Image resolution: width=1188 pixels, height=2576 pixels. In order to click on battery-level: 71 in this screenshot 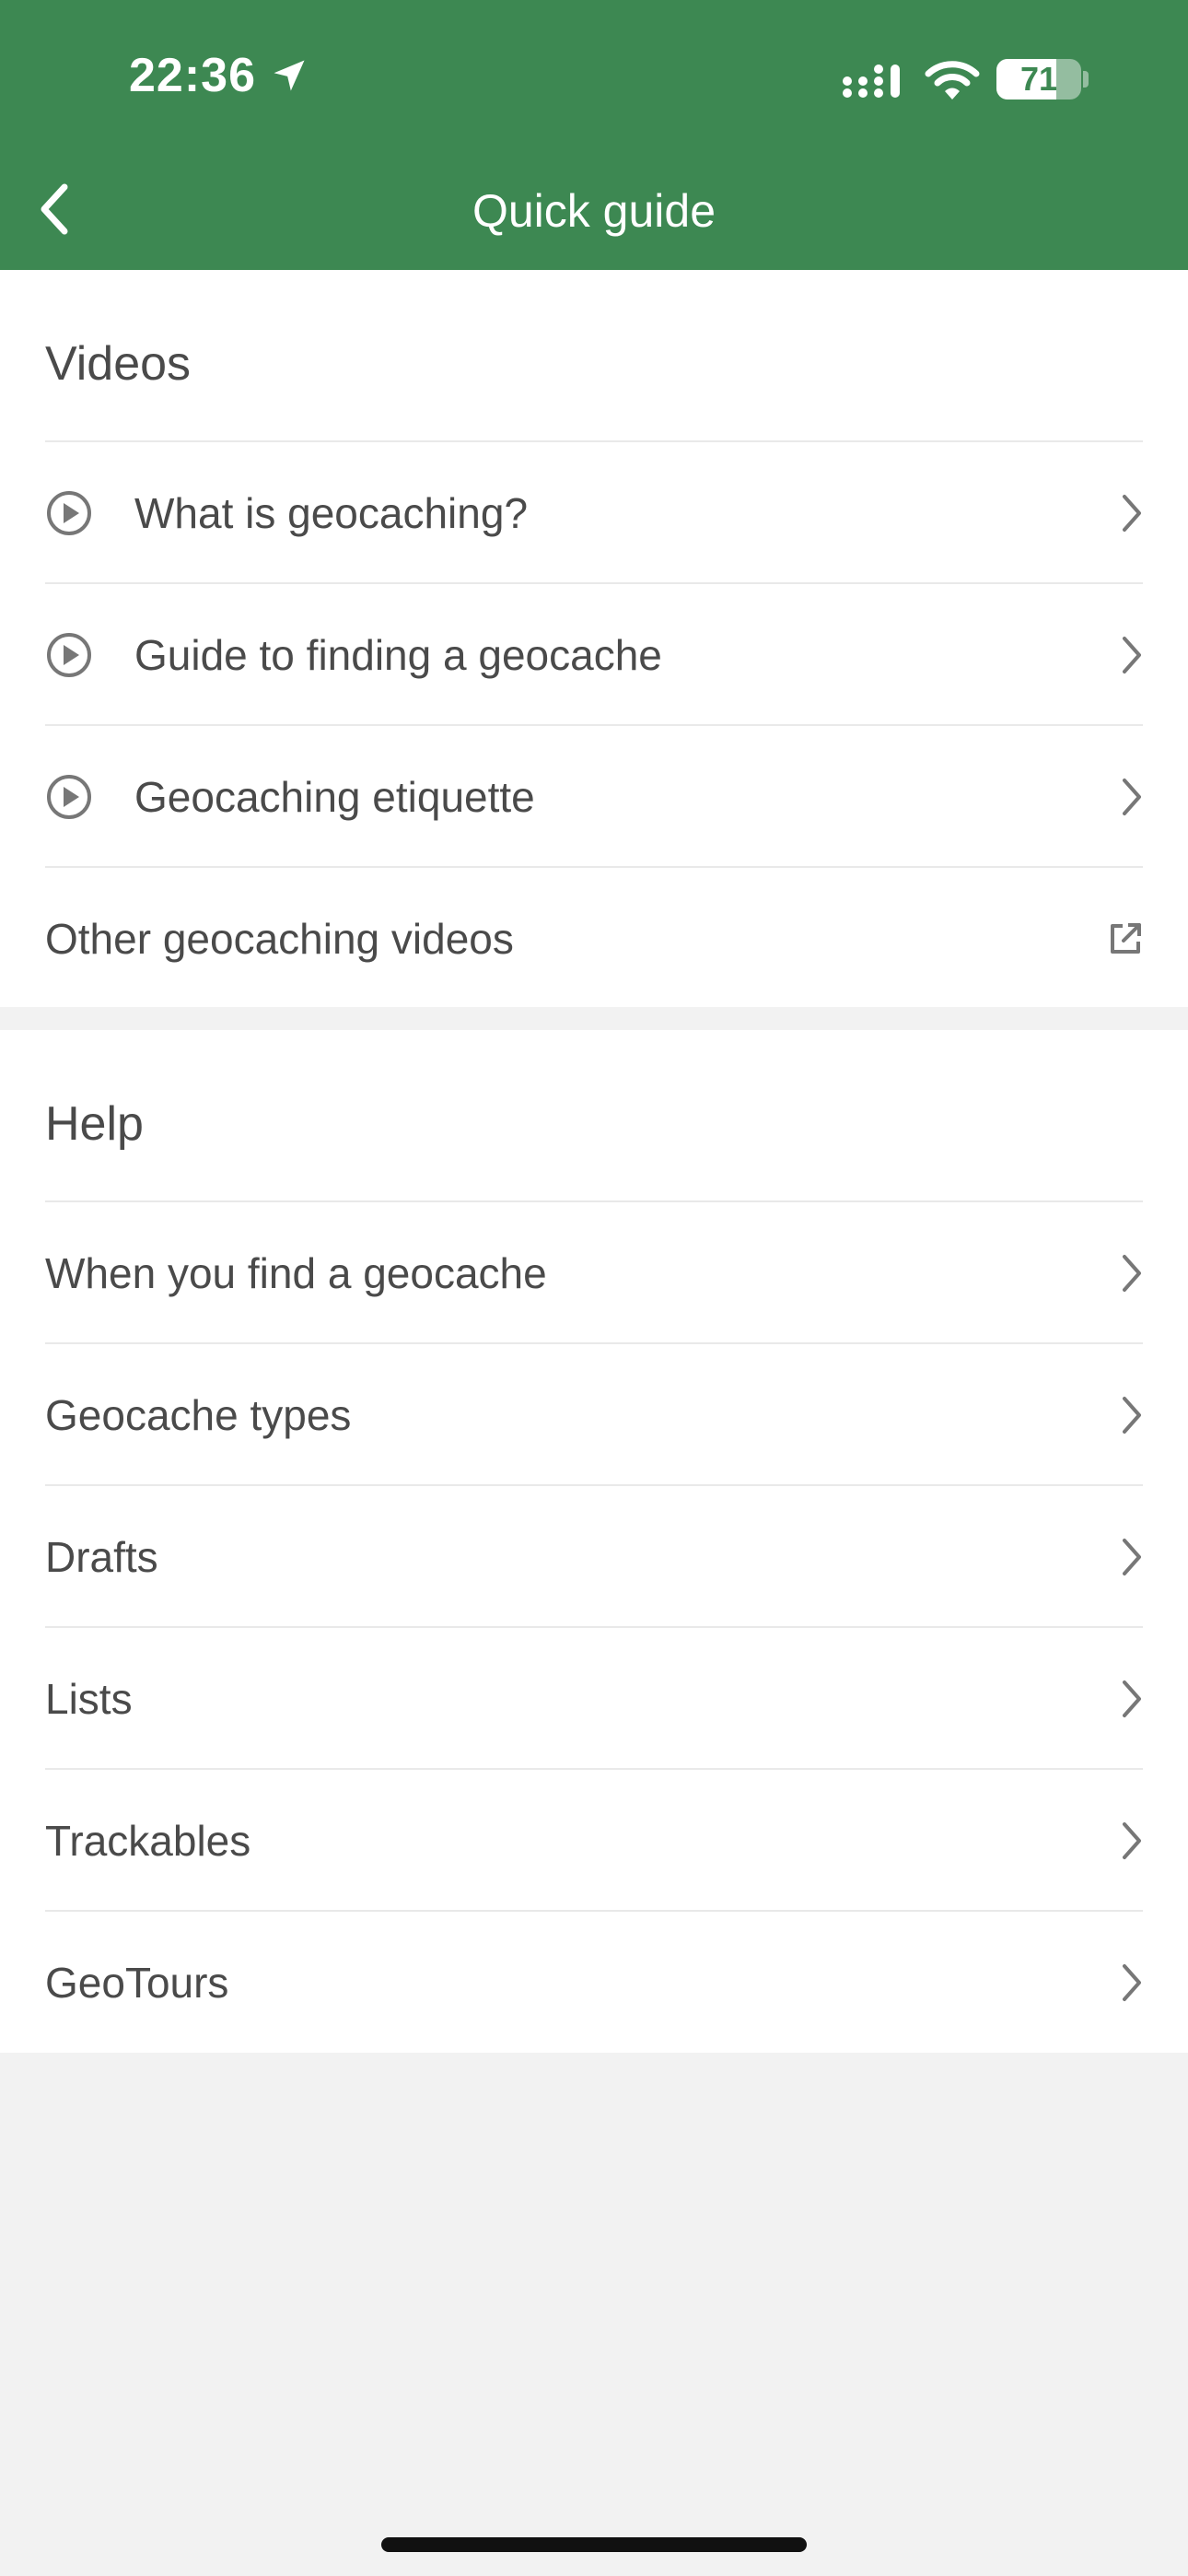, I will do `click(1038, 79)`.